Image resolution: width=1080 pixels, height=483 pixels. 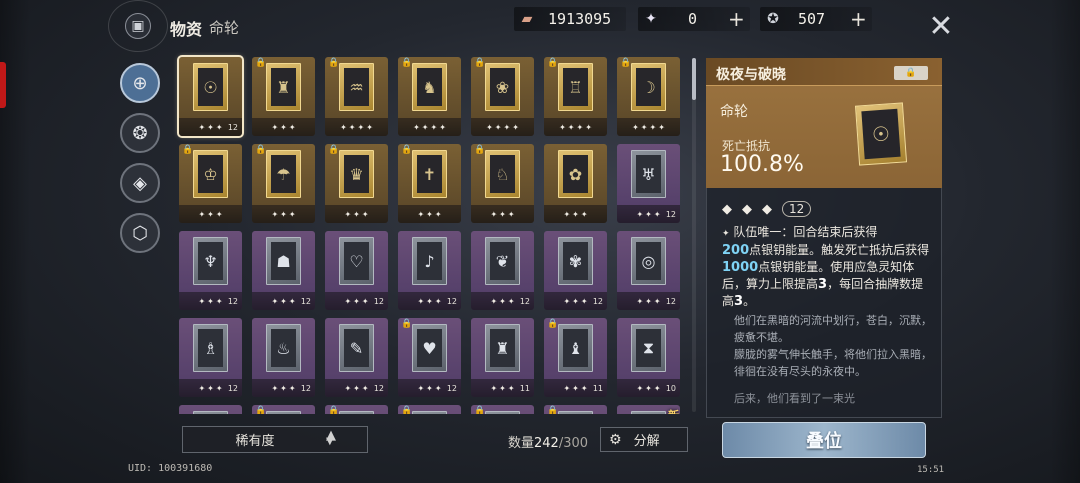 I want to click on card-rarity-bar: ✦ ✦ ✦ 12, so click(x=648, y=301).